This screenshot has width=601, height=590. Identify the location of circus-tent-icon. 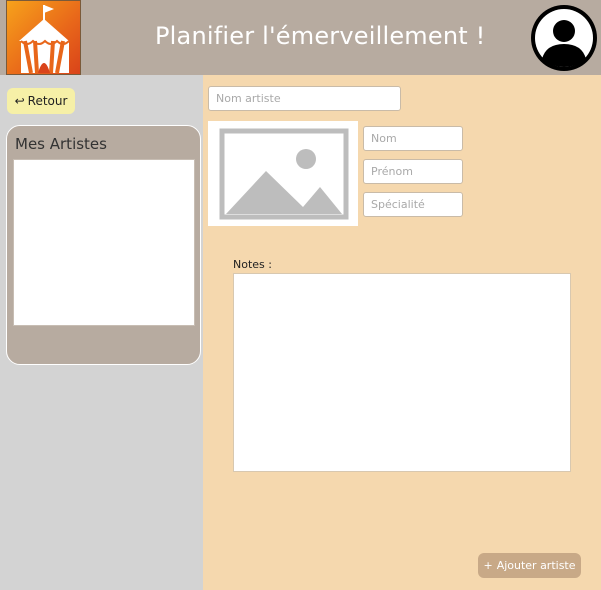
(43, 37).